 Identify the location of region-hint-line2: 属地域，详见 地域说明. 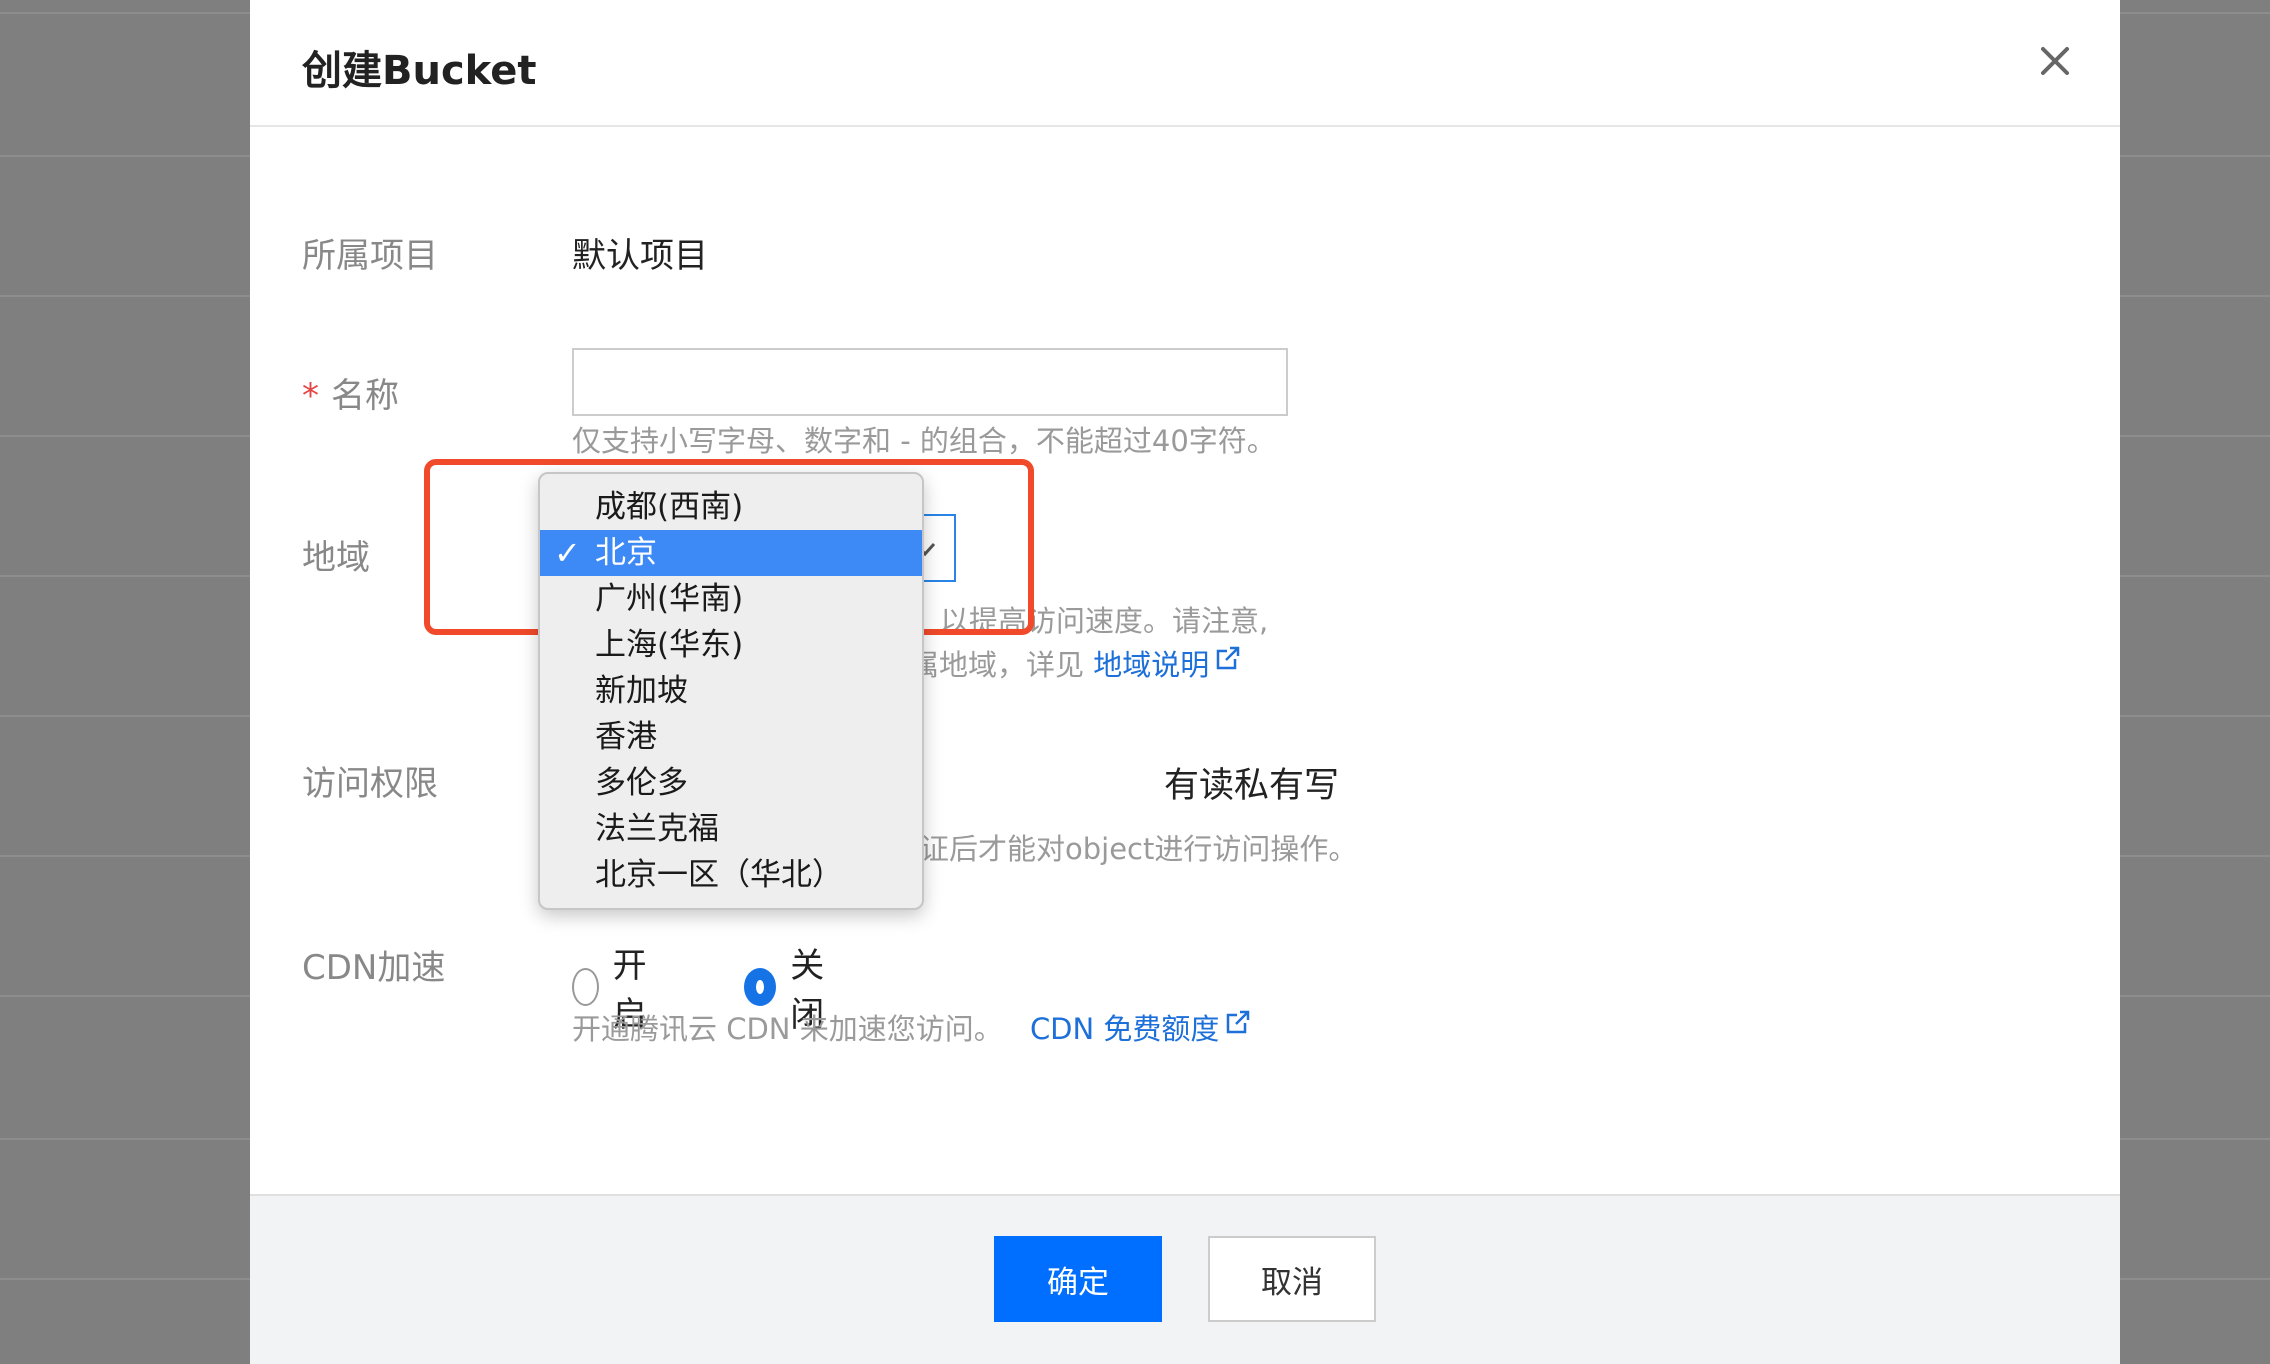
(1076, 663).